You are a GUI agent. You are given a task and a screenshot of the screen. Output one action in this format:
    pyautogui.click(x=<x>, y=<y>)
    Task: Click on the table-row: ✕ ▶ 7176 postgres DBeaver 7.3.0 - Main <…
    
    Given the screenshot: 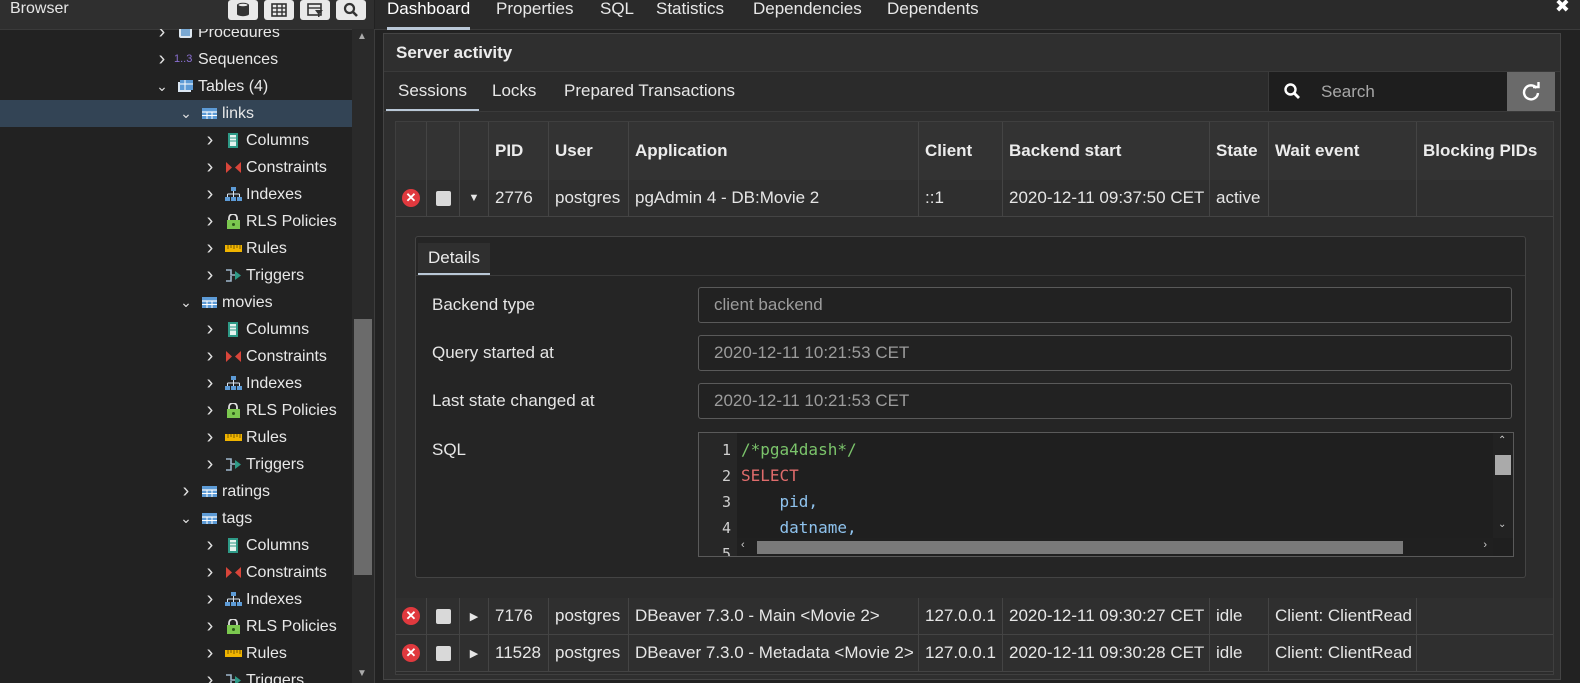 What is the action you would take?
    pyautogui.click(x=974, y=616)
    